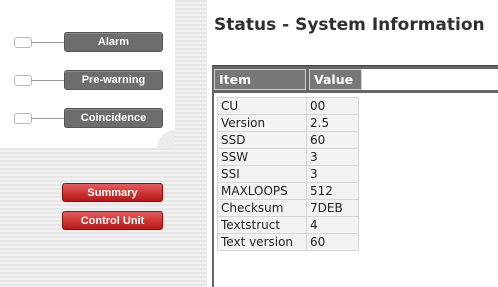 Image resolution: width=498 pixels, height=287 pixels. I want to click on table-row: Checksum 7DEB, so click(288, 208).